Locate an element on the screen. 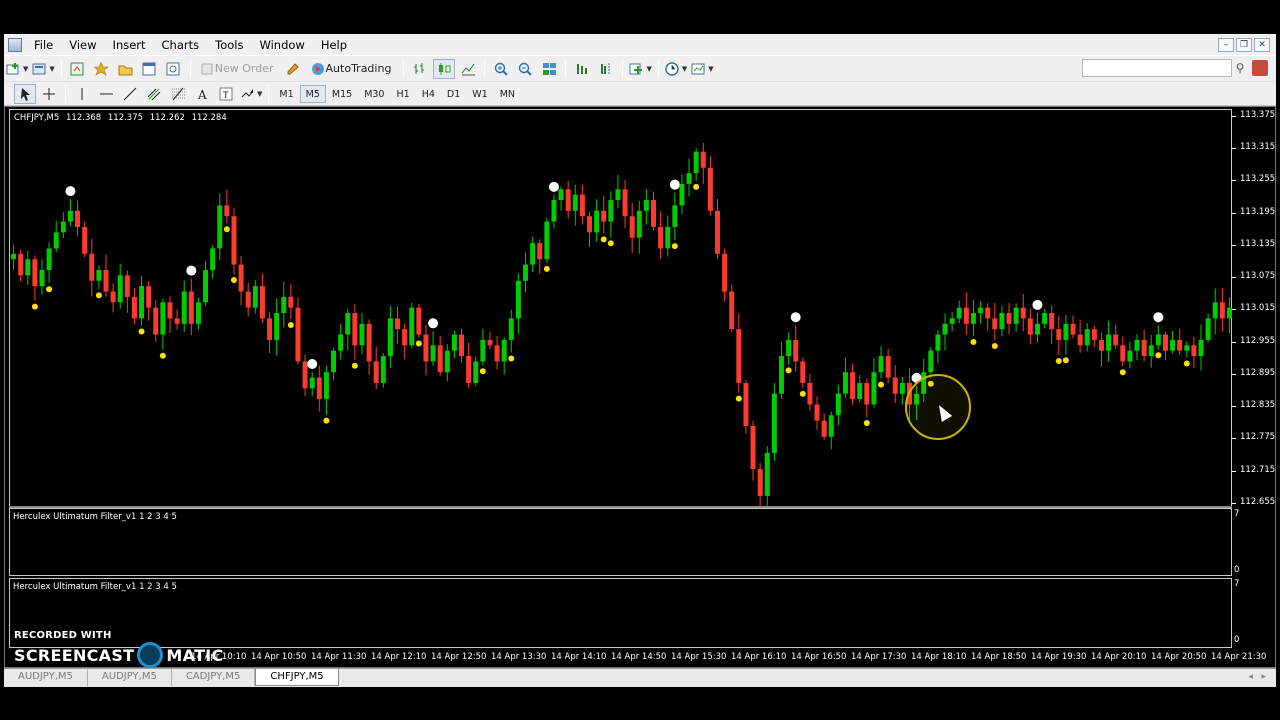  search-icon: ⚲ is located at coordinates (1240, 68).